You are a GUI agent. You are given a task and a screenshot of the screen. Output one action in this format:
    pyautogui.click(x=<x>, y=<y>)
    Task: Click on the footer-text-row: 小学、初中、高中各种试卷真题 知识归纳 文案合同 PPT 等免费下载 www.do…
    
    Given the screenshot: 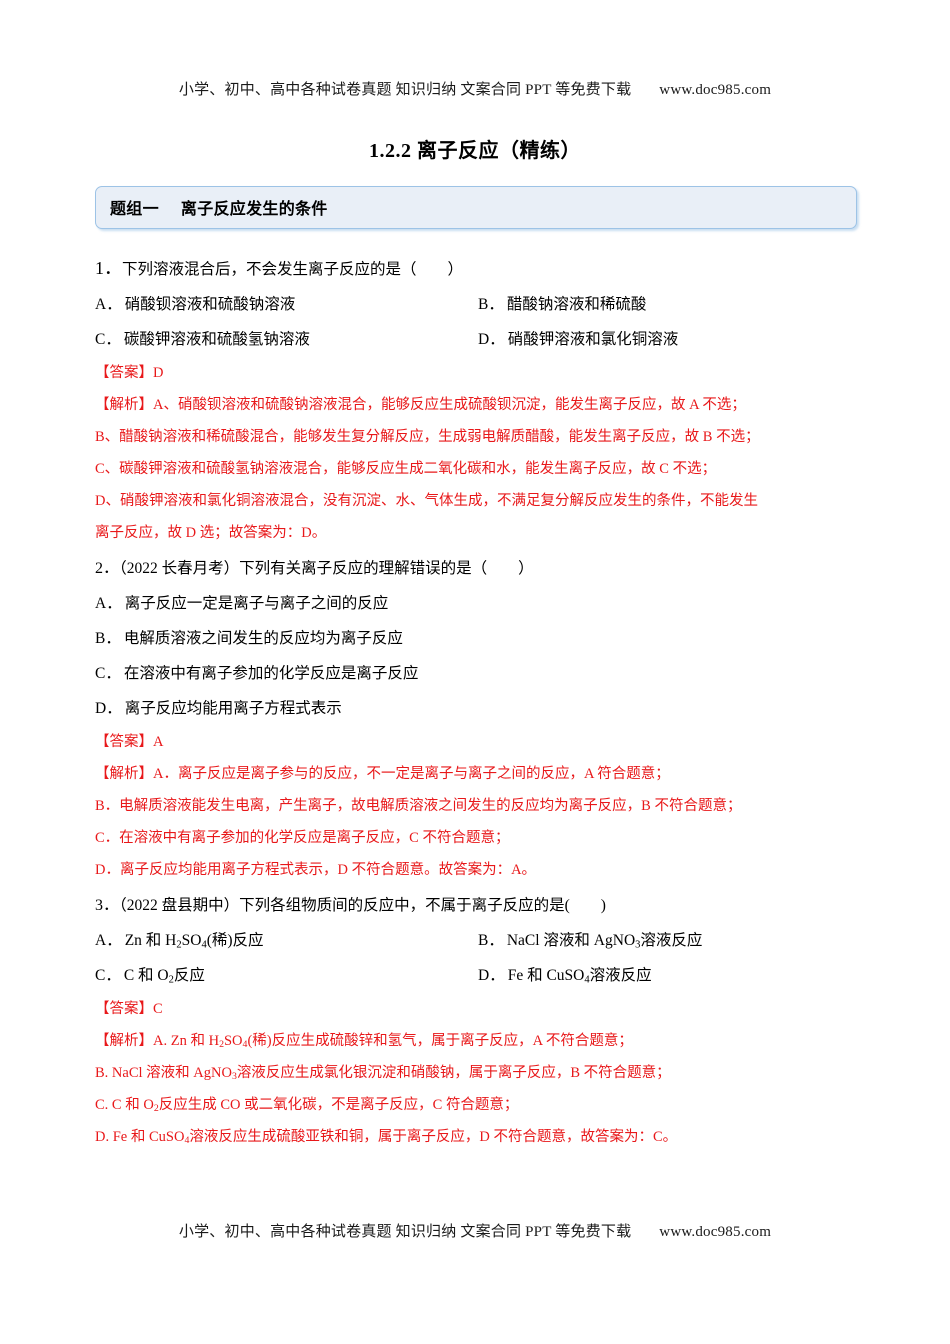 What is the action you would take?
    pyautogui.click(x=475, y=1232)
    